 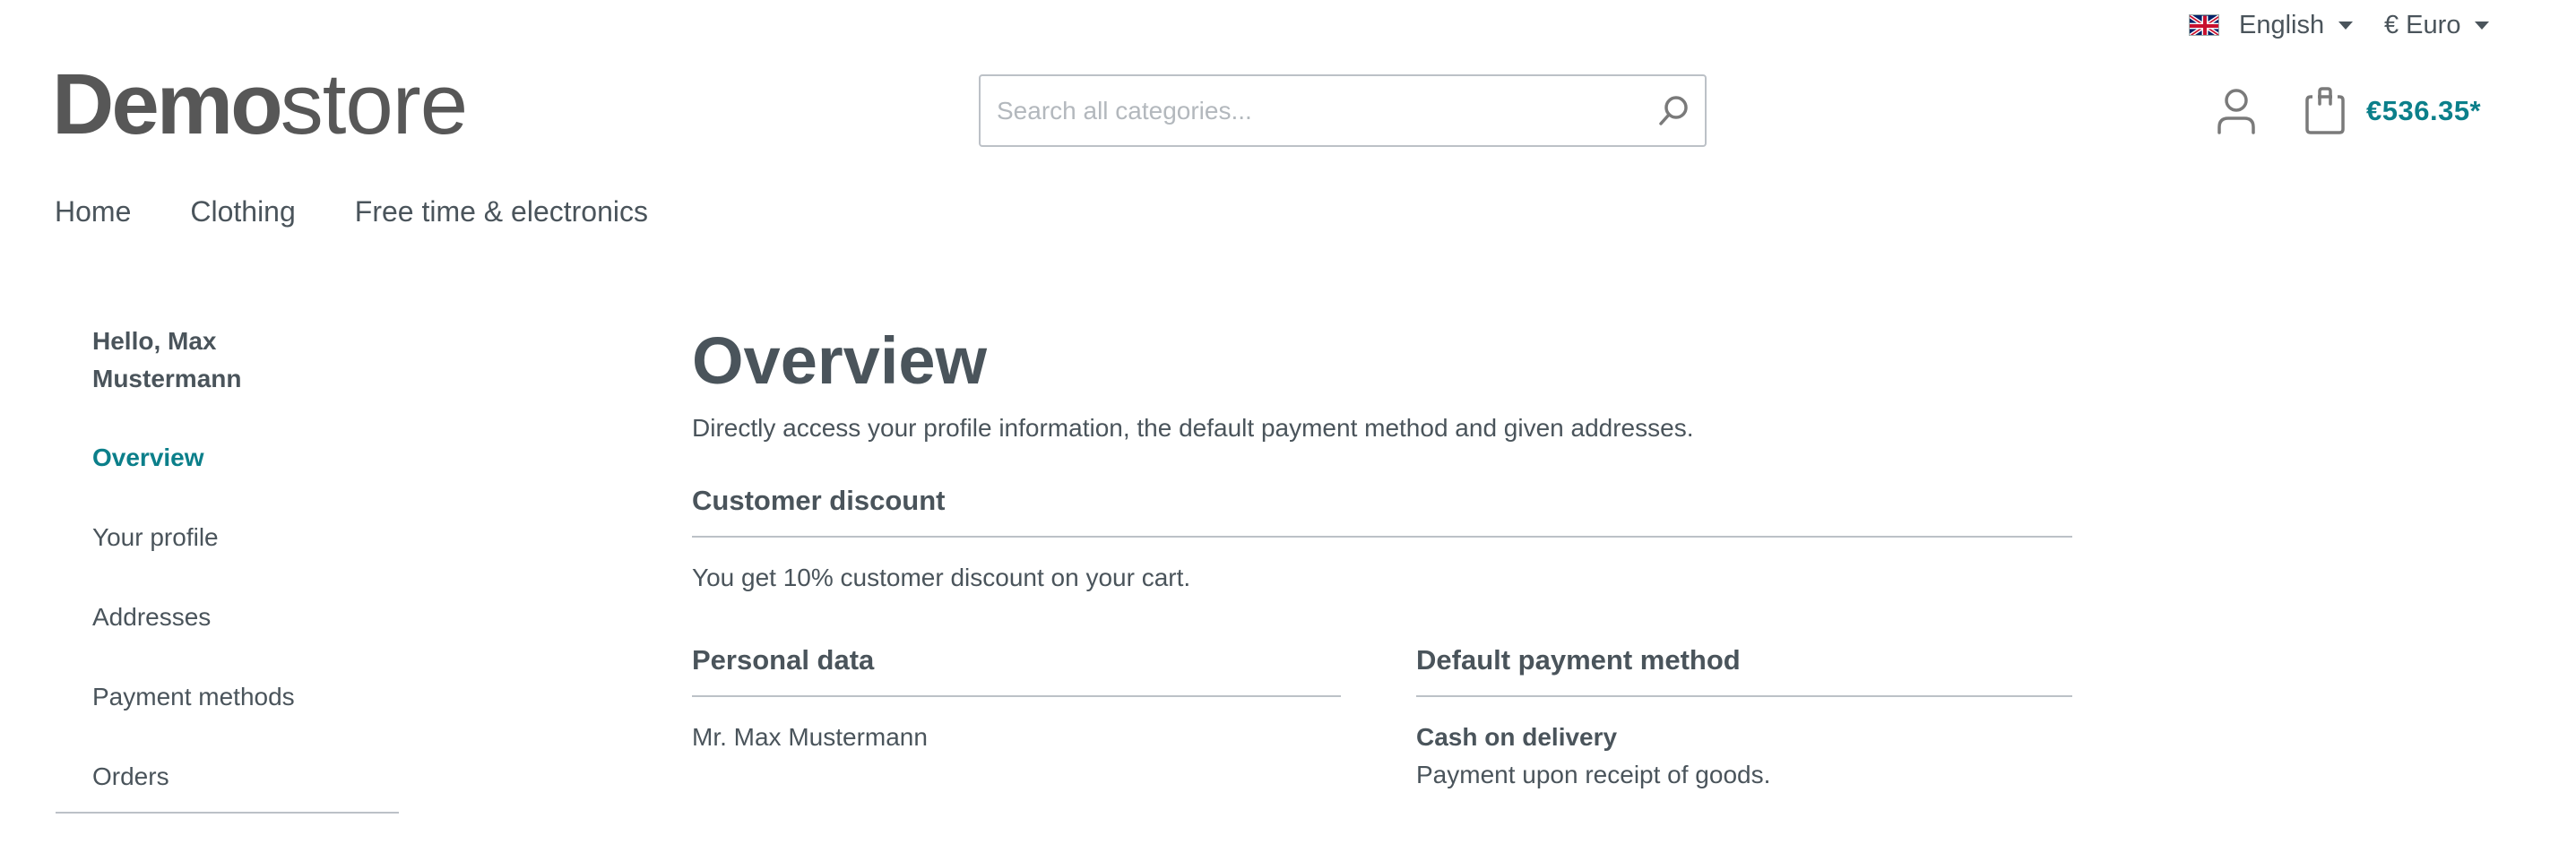 What do you see at coordinates (246, 697) in the screenshot?
I see `sidebar-item-payment-methods: Payment methods` at bounding box center [246, 697].